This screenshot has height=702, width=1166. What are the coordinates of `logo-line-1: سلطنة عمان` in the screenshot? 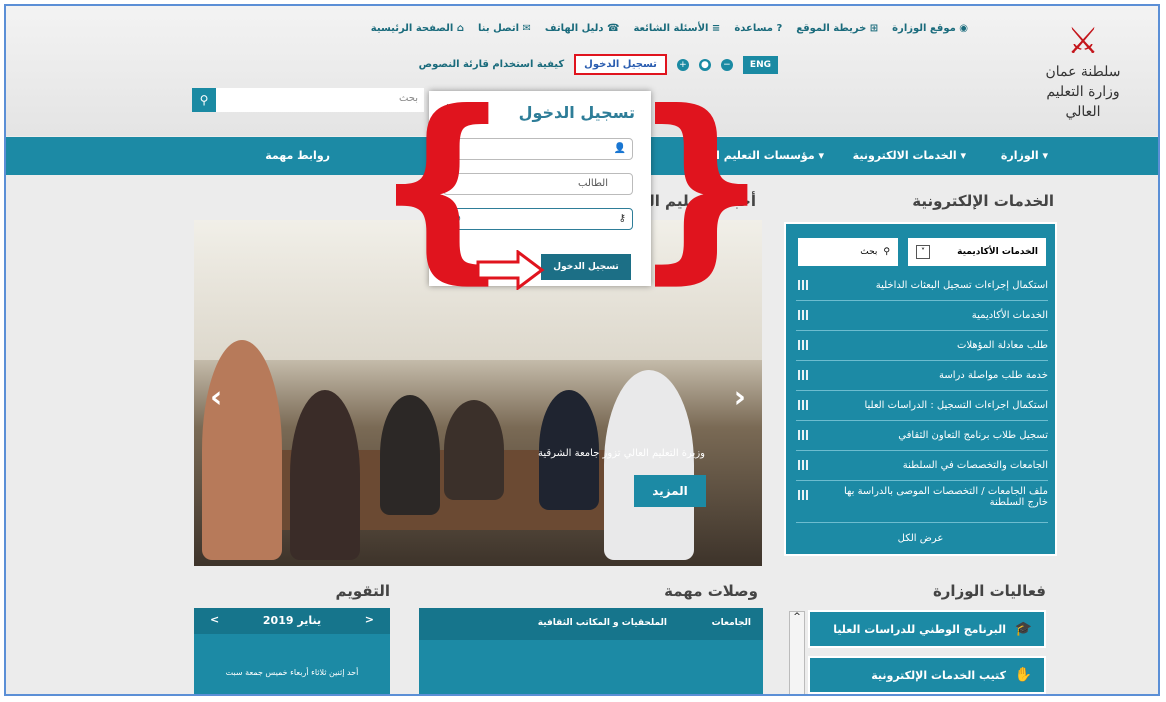 It's located at (1083, 72).